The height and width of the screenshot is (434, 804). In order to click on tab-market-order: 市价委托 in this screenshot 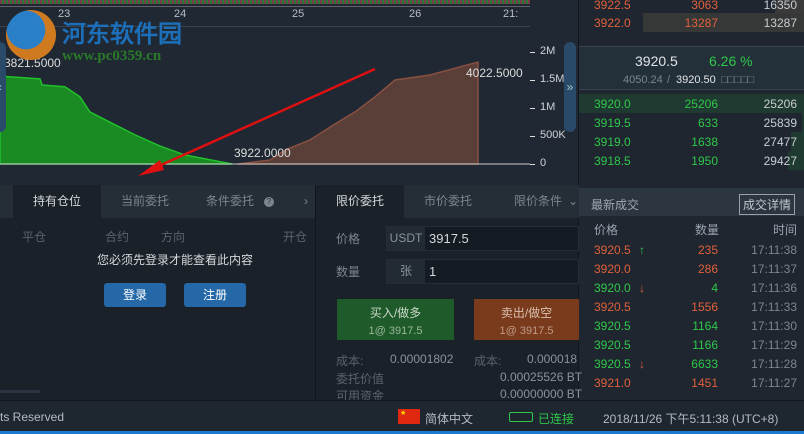, I will do `click(448, 201)`.